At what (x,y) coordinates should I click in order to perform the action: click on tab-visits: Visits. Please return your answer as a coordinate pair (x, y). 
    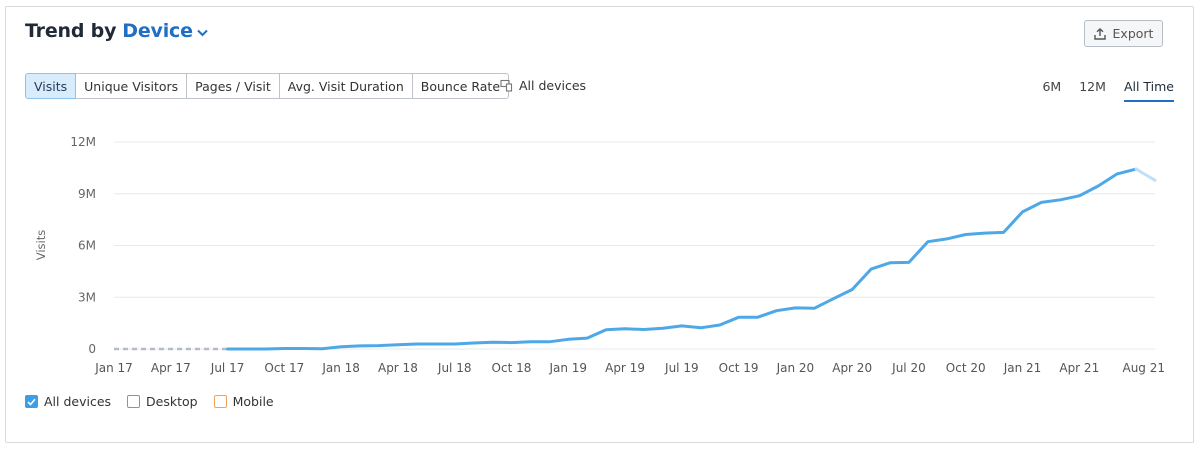
    Looking at the image, I should click on (51, 86).